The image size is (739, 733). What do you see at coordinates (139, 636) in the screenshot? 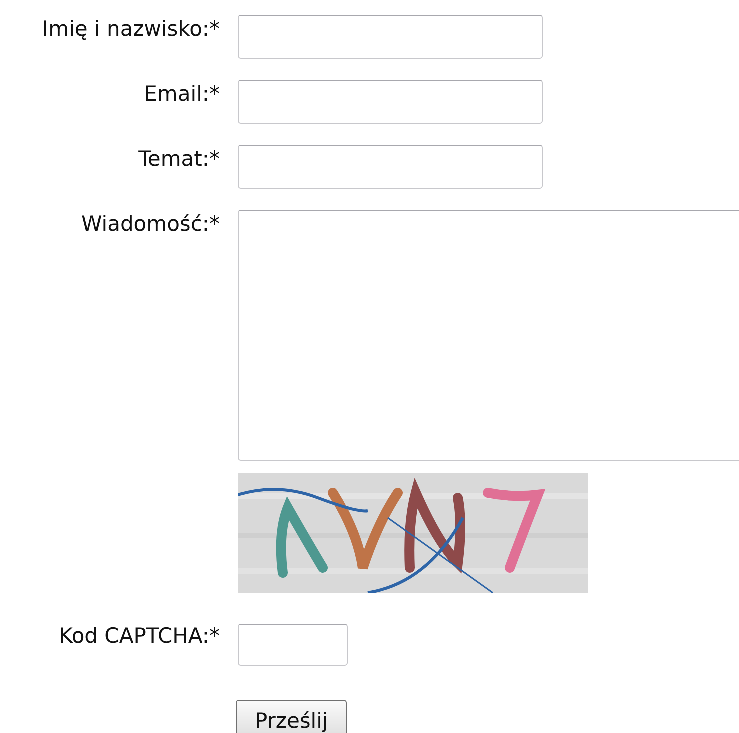
I see `field-label: Kod CAPTCHA:*` at bounding box center [139, 636].